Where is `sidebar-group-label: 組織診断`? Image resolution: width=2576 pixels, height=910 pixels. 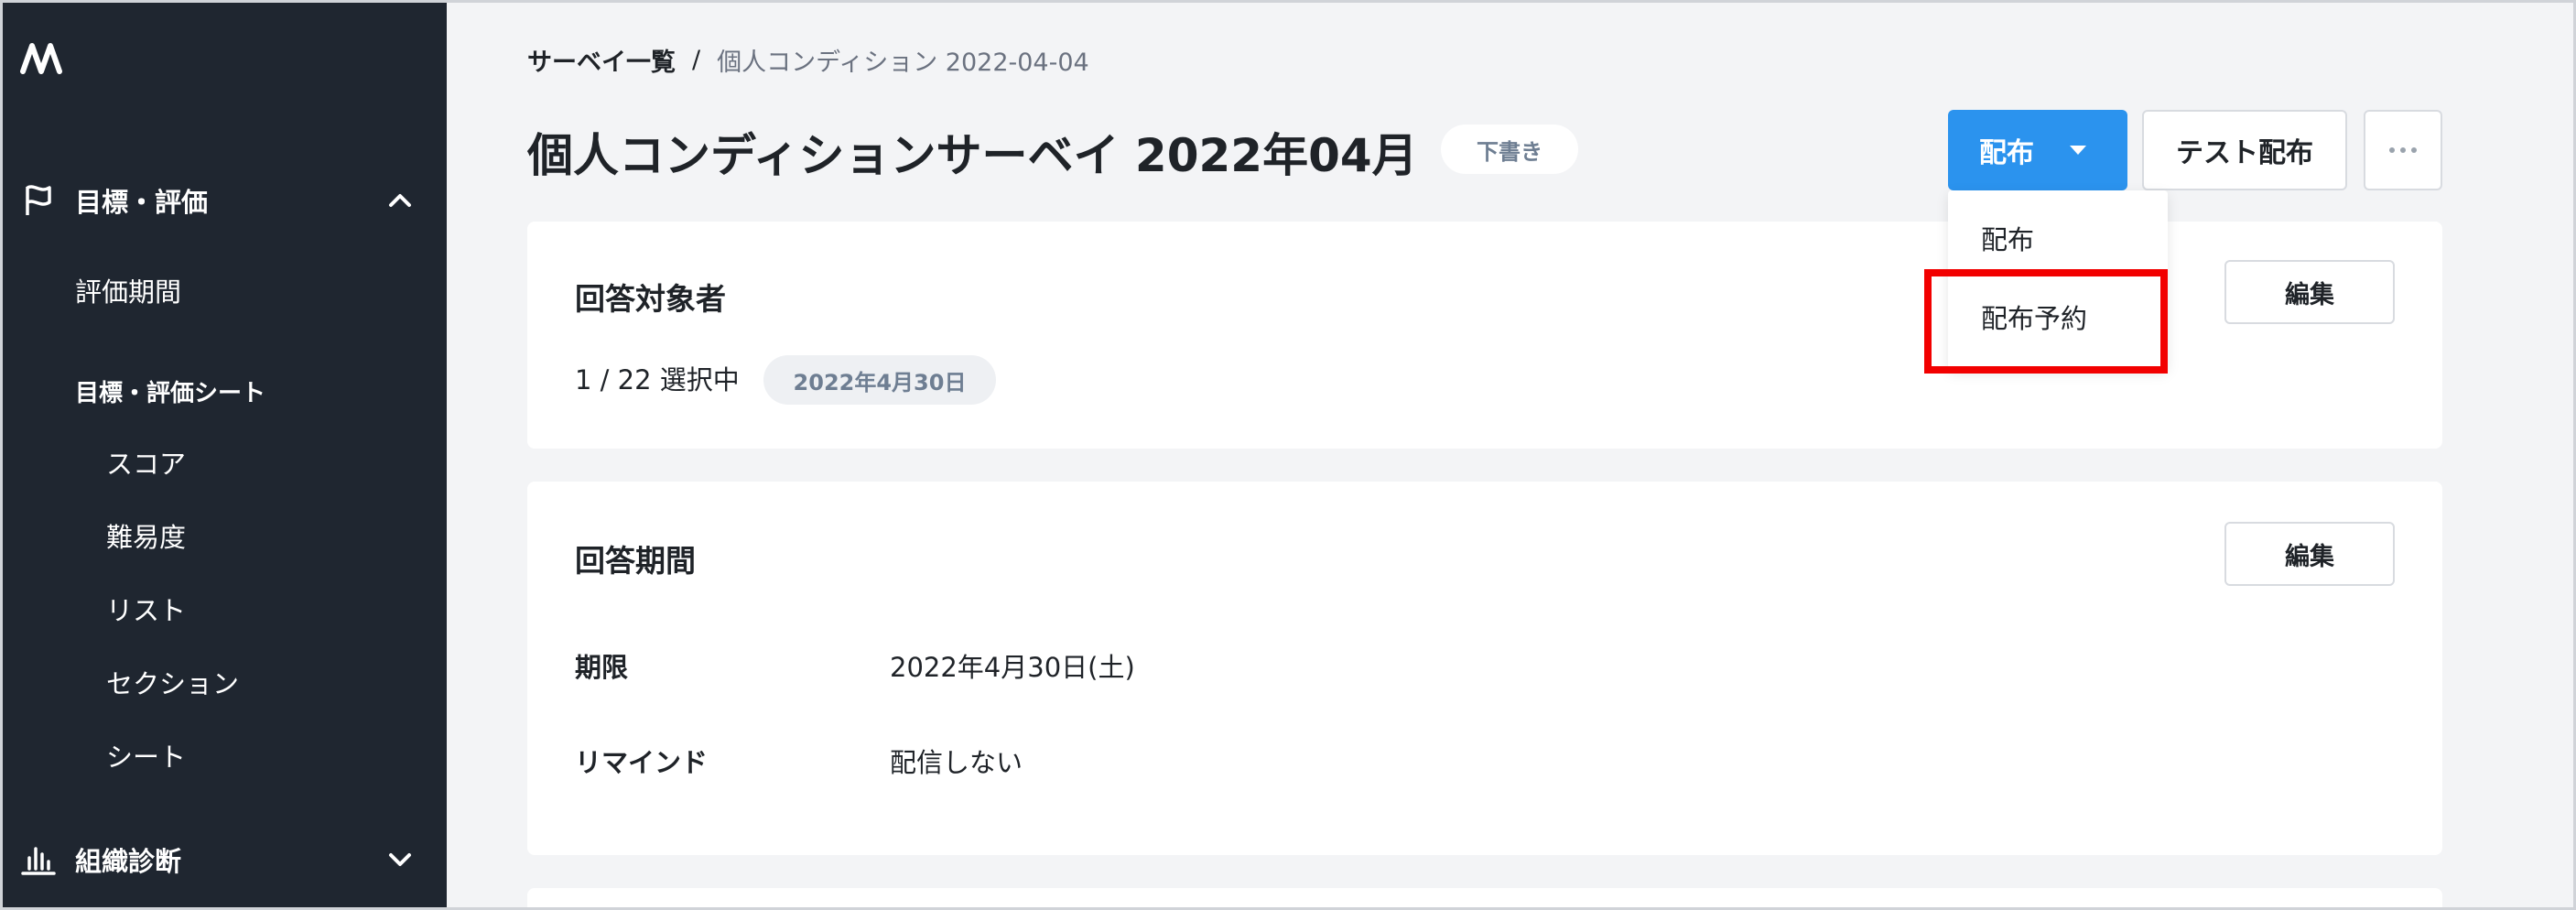
sidebar-group-label: 組織診断 is located at coordinates (128, 861).